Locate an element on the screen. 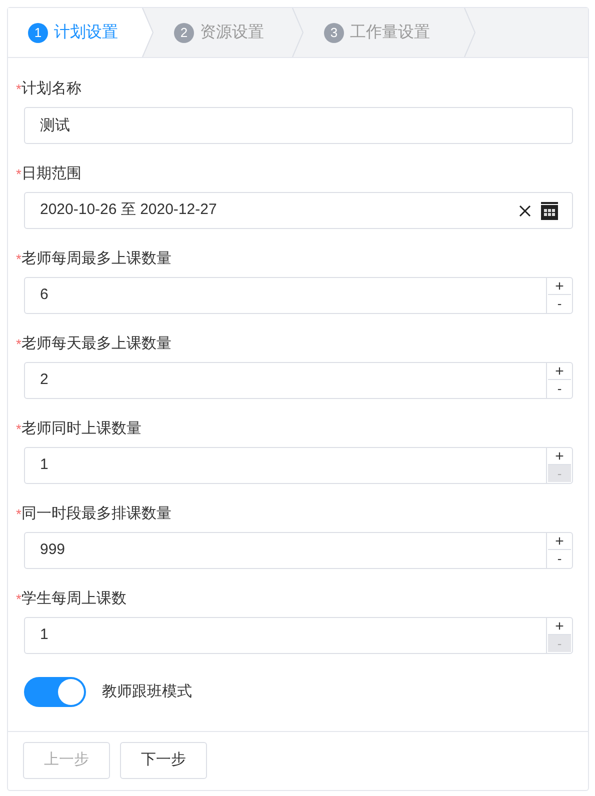  date-range-field: 2020-10-26 至 2020-12-27 is located at coordinates (298, 210).